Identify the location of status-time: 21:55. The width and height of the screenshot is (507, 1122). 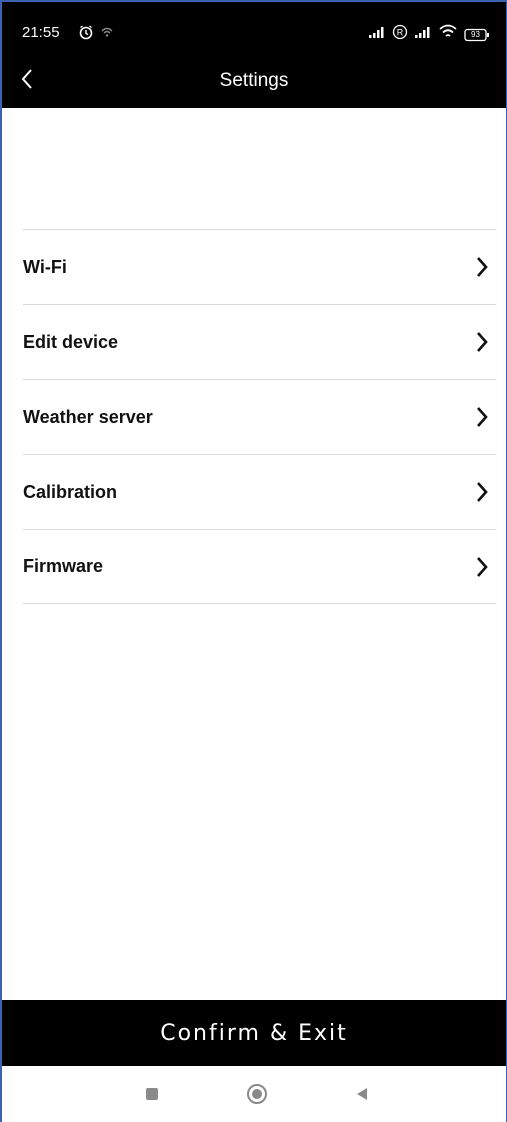
(41, 32).